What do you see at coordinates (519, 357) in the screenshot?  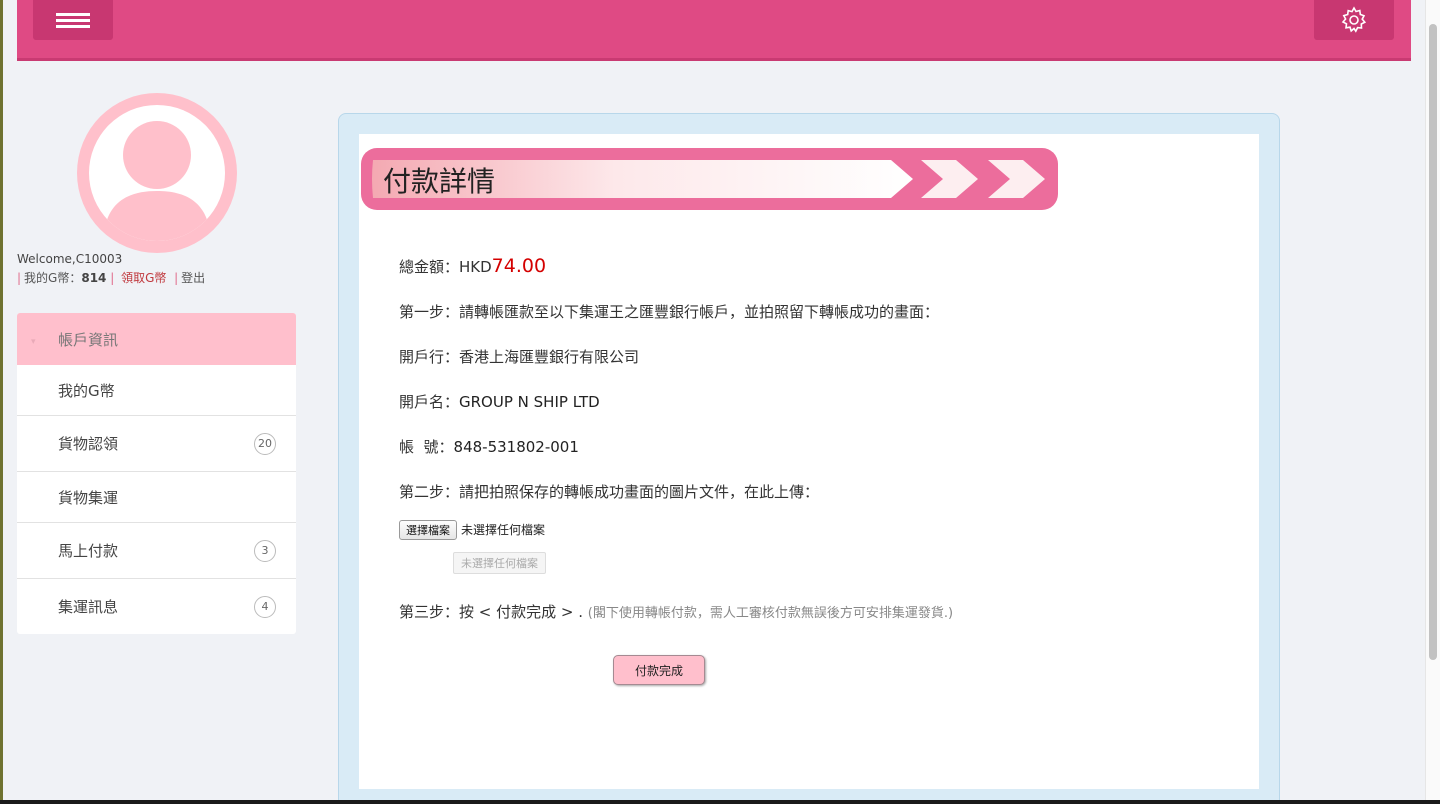 I see `bank-name-text: 開戶行：香港上海匯豐銀行有限公司` at bounding box center [519, 357].